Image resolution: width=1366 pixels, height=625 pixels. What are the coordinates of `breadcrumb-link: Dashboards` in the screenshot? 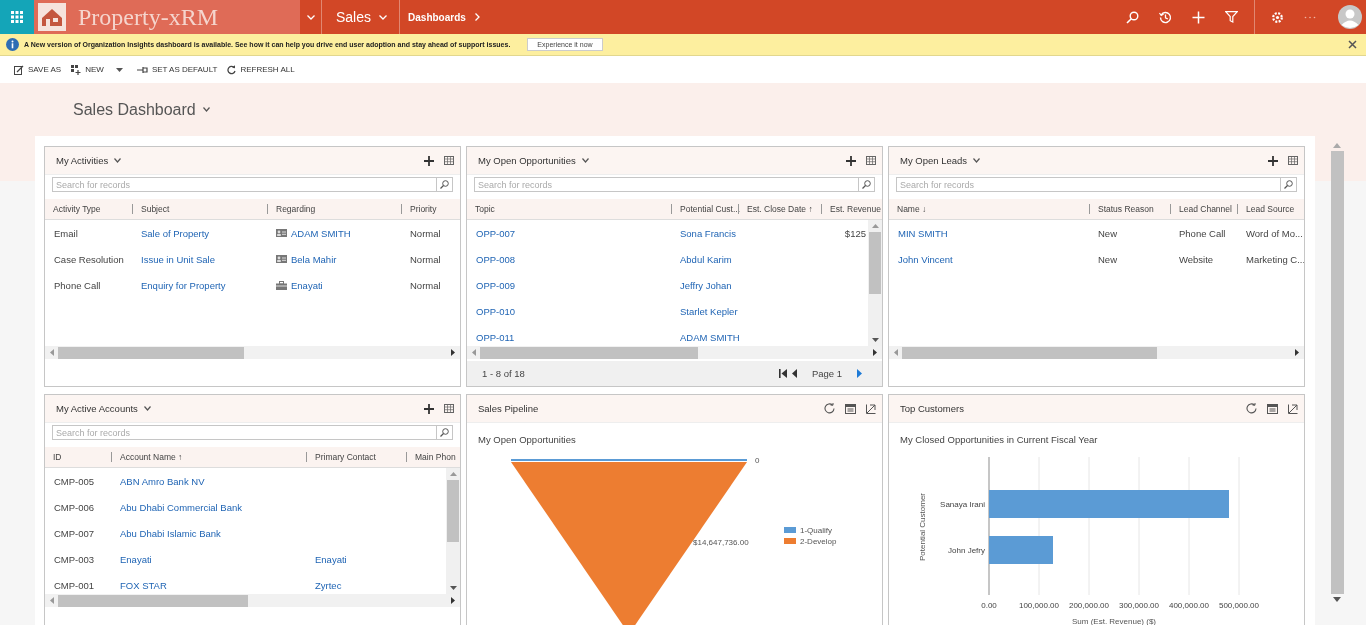 It's located at (440, 17).